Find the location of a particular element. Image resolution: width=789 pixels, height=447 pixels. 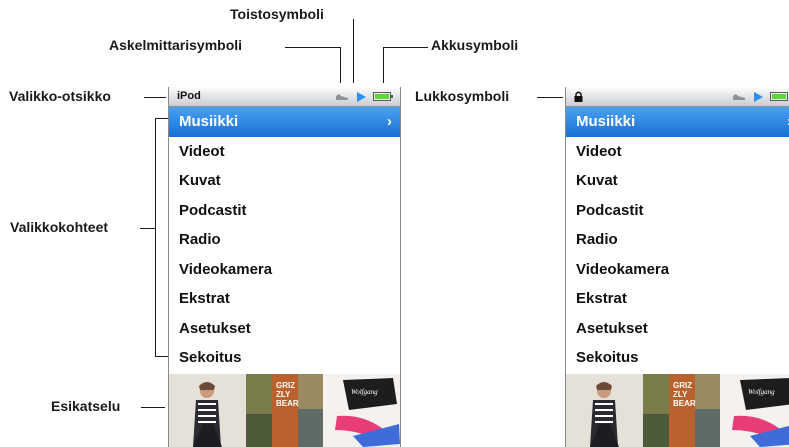

leader-line-valikkokohteet is located at coordinates (147, 228).